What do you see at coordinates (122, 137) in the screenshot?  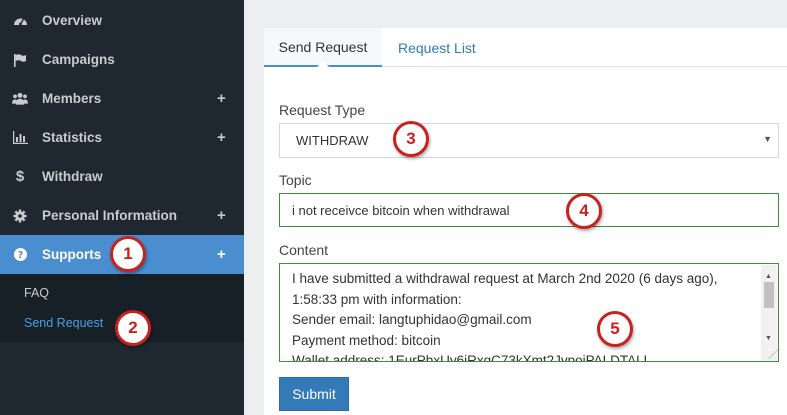 I see `sidebar-item-statistics: Statistics +` at bounding box center [122, 137].